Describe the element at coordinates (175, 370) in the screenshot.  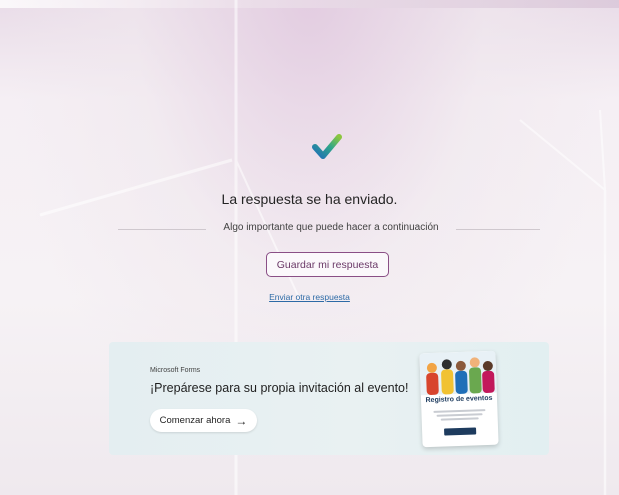
I see `promo-brand: Microsoft Forms` at that location.